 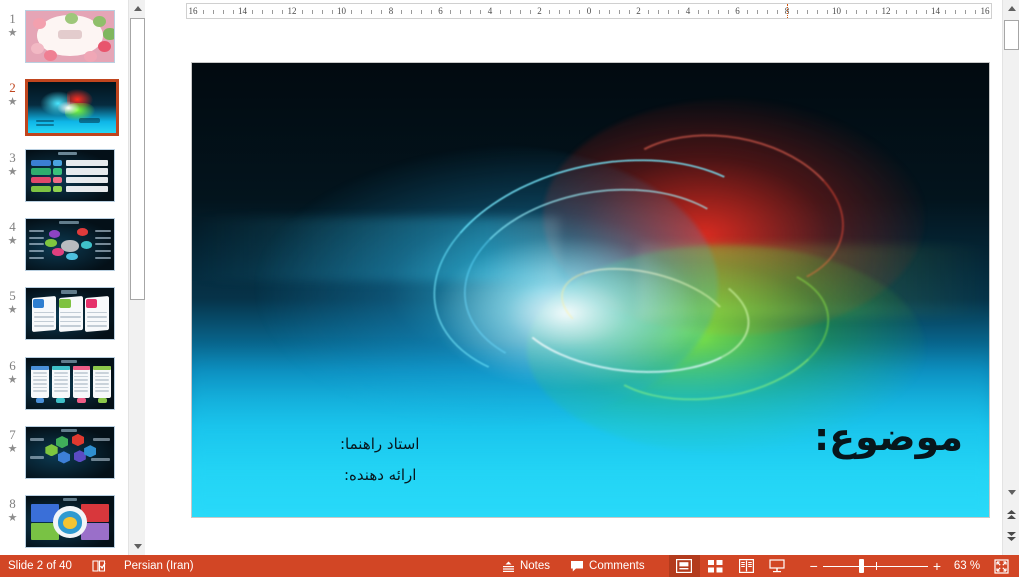 I want to click on fit-to-window-button, so click(x=1003, y=566).